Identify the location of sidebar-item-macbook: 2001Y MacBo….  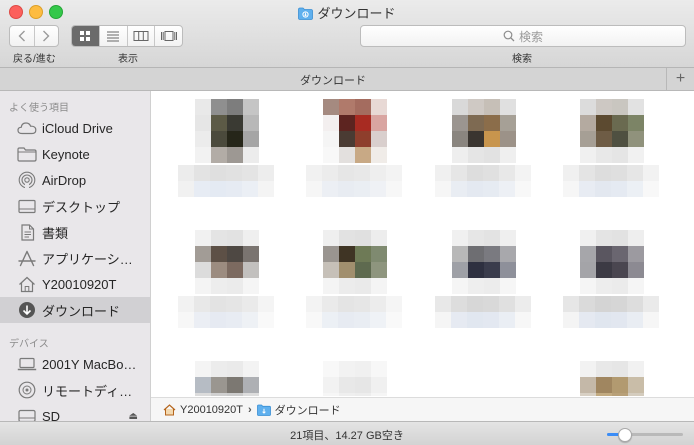
(75, 364).